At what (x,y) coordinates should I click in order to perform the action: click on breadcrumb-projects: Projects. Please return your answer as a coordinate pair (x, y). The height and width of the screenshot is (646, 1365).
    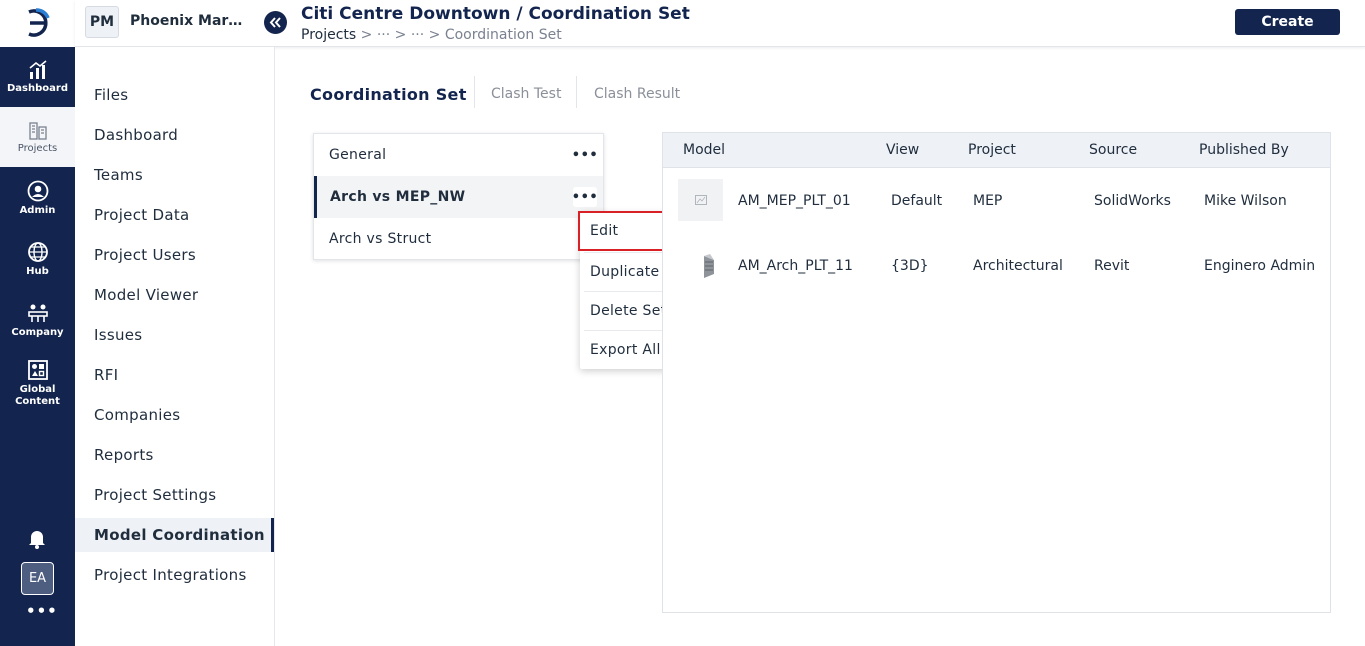
    Looking at the image, I should click on (328, 35).